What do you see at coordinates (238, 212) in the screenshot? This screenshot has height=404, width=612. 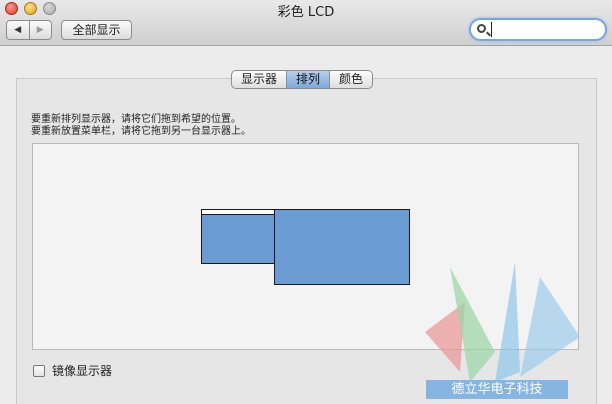 I see `menu-bar-indicator` at bounding box center [238, 212].